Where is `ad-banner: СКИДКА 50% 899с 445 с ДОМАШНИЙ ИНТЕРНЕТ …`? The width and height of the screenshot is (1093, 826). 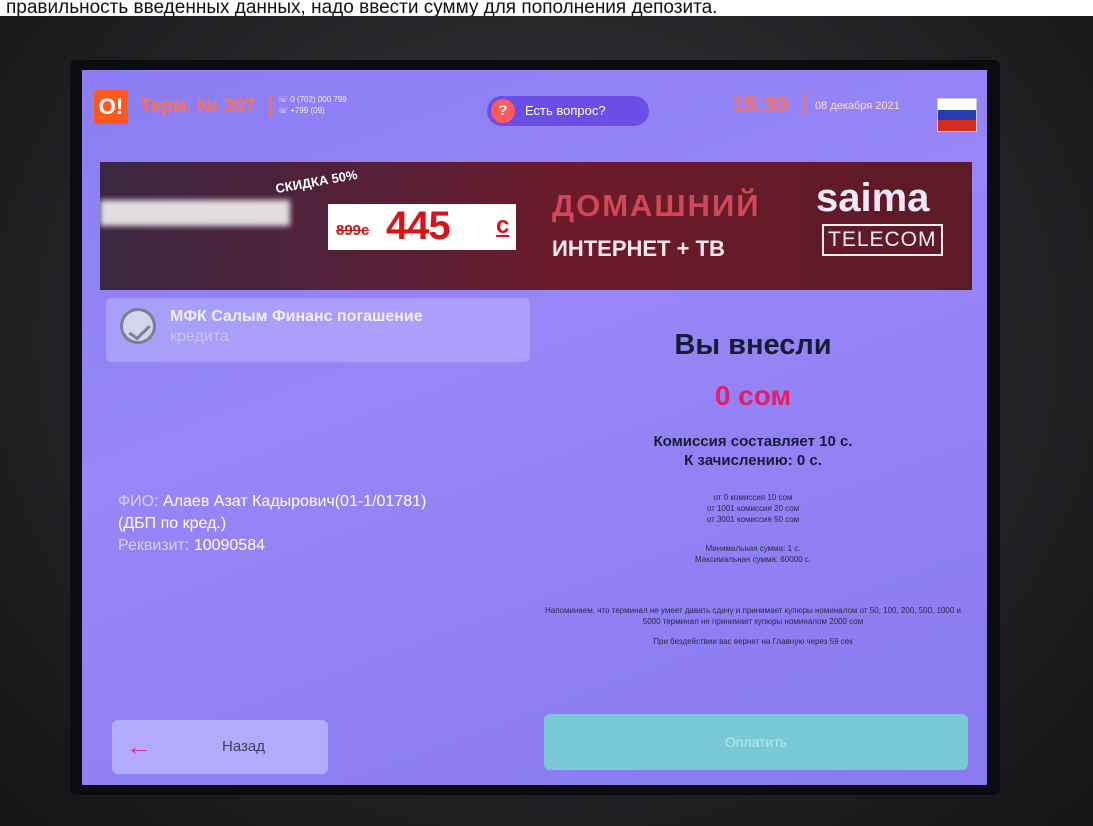 ad-banner: СКИДКА 50% 899с 445 с ДОМАШНИЙ ИНТЕРНЕТ … is located at coordinates (536, 226).